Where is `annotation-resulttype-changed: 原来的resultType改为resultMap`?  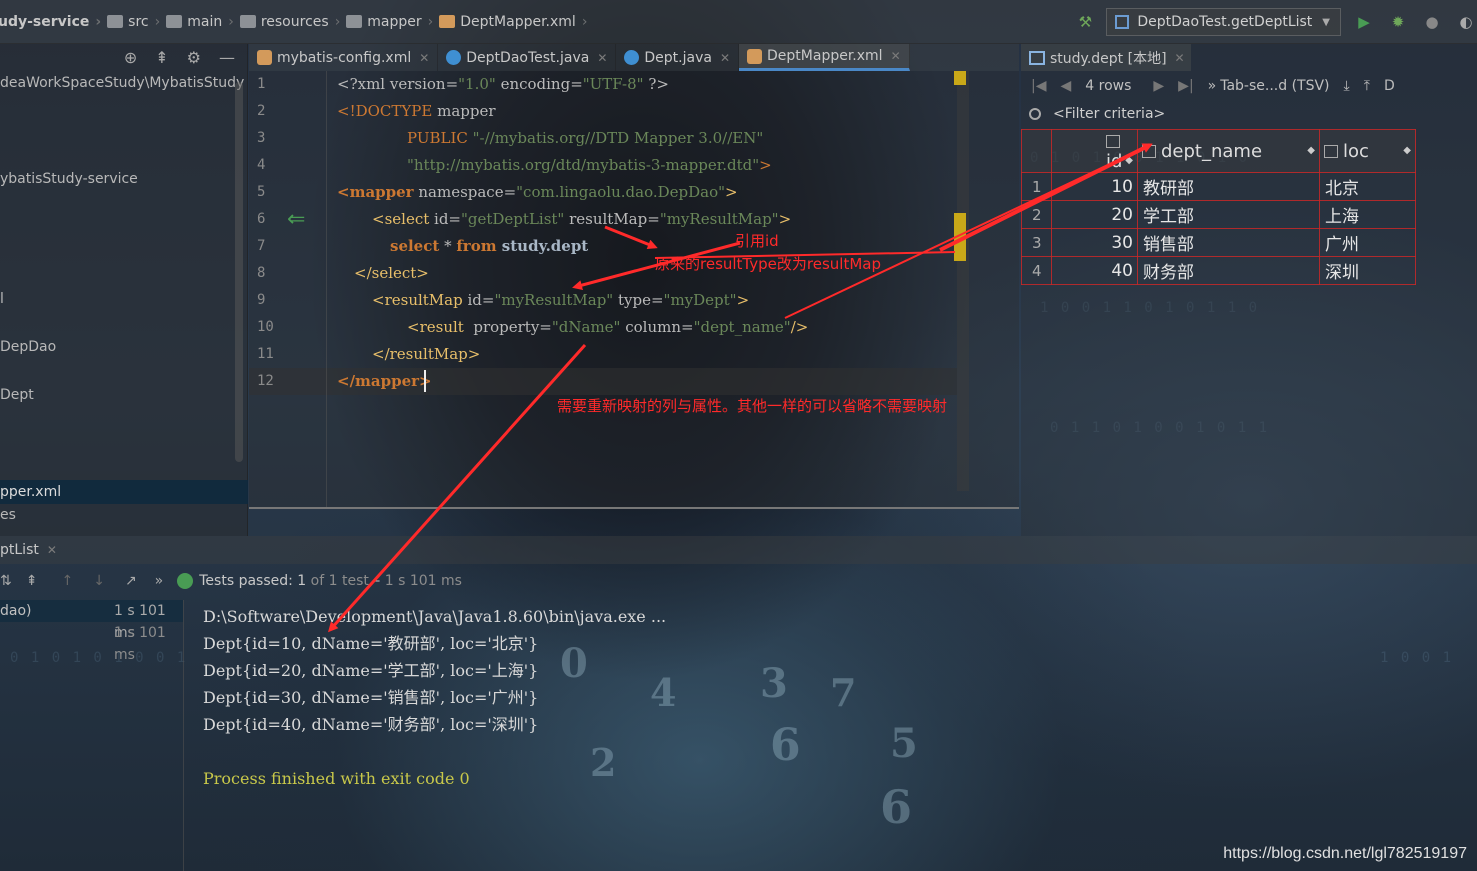 annotation-resulttype-changed: 原来的resultType改为resultMap is located at coordinates (768, 264).